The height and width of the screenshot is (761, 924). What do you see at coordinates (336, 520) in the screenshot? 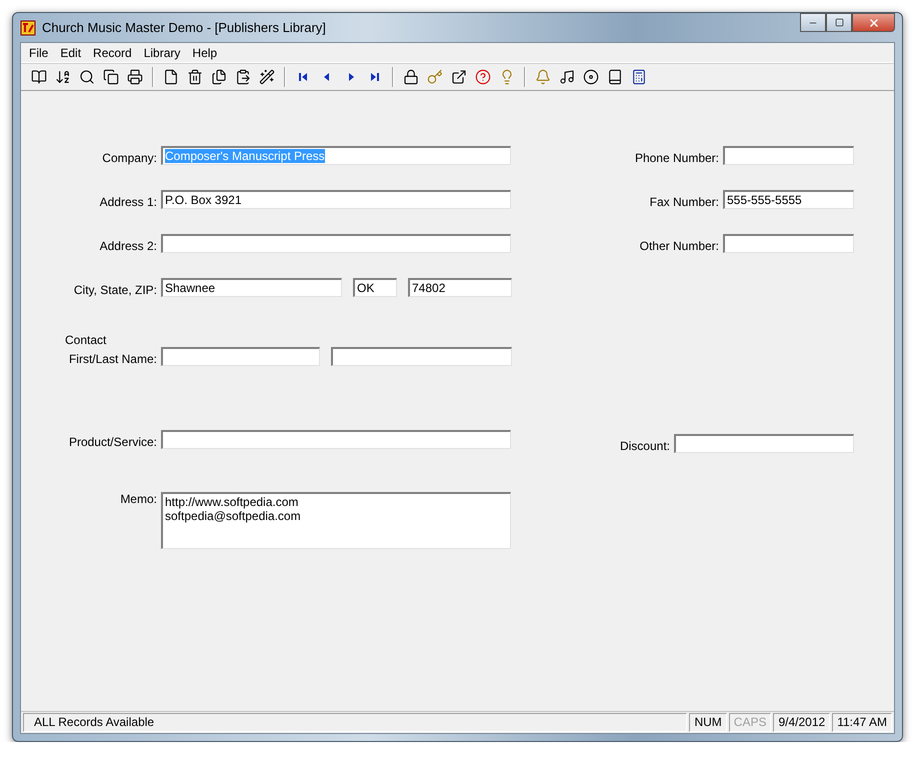
I see `memo-field: http://www.softpedia.com softpedia@softpedia.com` at bounding box center [336, 520].